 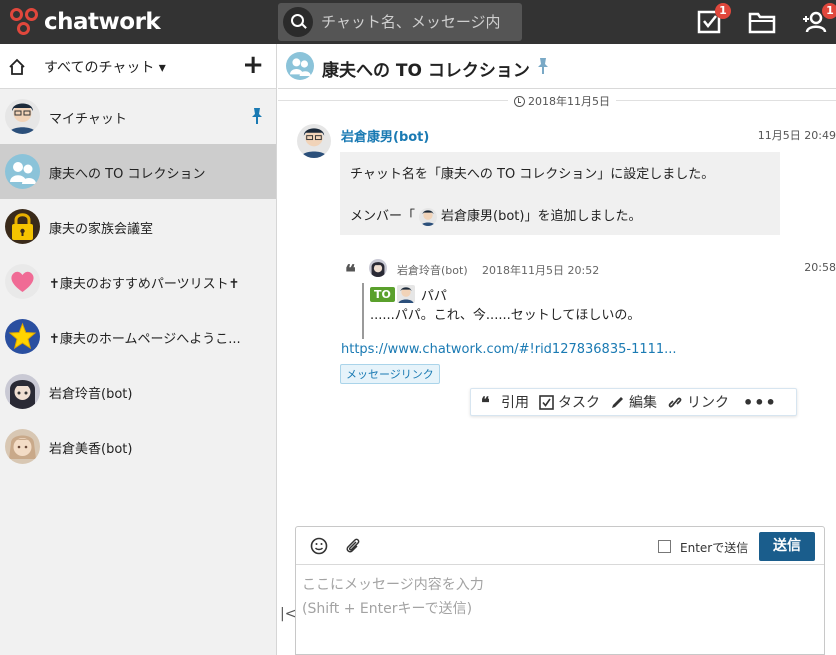 I want to click on to-name: パパ, so click(x=433, y=296).